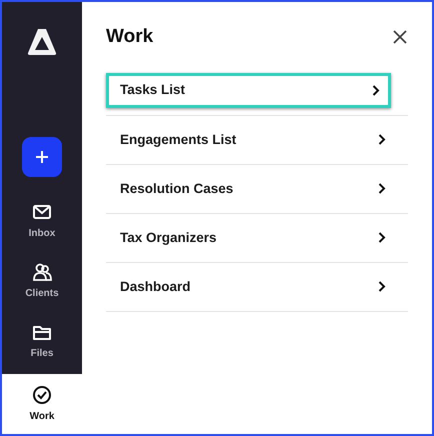 This screenshot has width=434, height=436. Describe the element at coordinates (42, 394) in the screenshot. I see `check-circle-icon` at that location.